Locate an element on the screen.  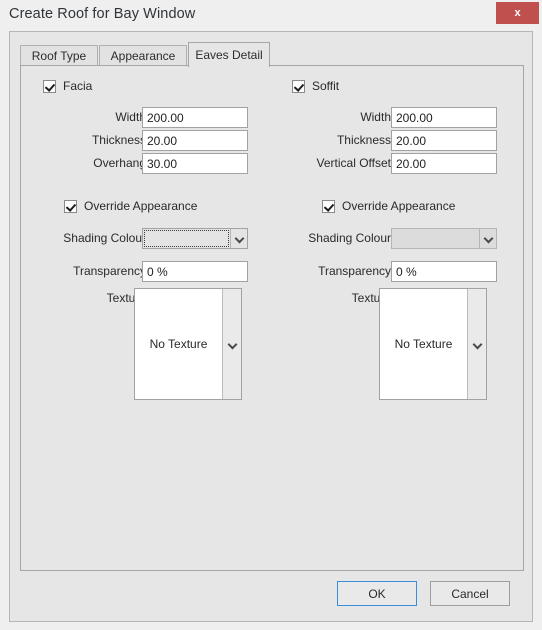
soffit-texture-row: Texture No Texture is located at coordinates (388, 344).